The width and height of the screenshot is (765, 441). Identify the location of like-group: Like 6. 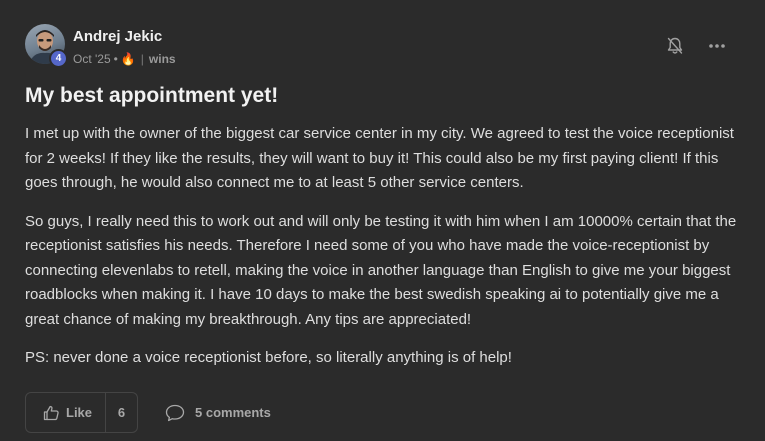
(81, 412).